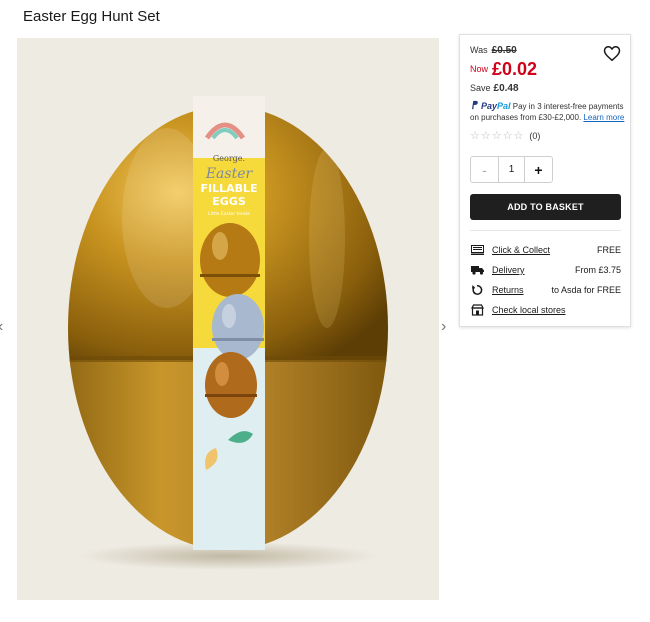  What do you see at coordinates (521, 250) in the screenshot?
I see `click-collect-link: Click & Collect` at bounding box center [521, 250].